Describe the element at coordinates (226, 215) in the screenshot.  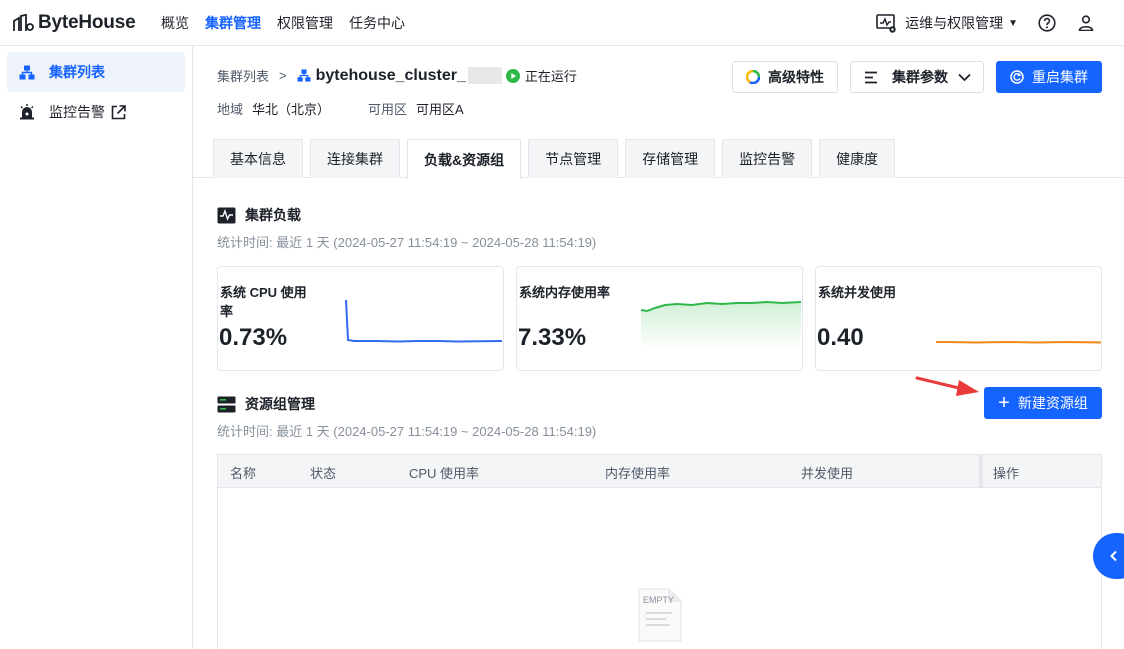
I see `activity-chart-icon` at that location.